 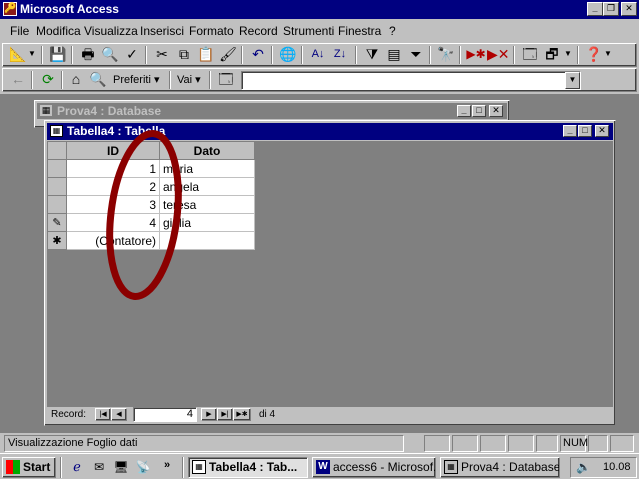 I want to click on search-web-icon: 🔍, so click(x=98, y=80).